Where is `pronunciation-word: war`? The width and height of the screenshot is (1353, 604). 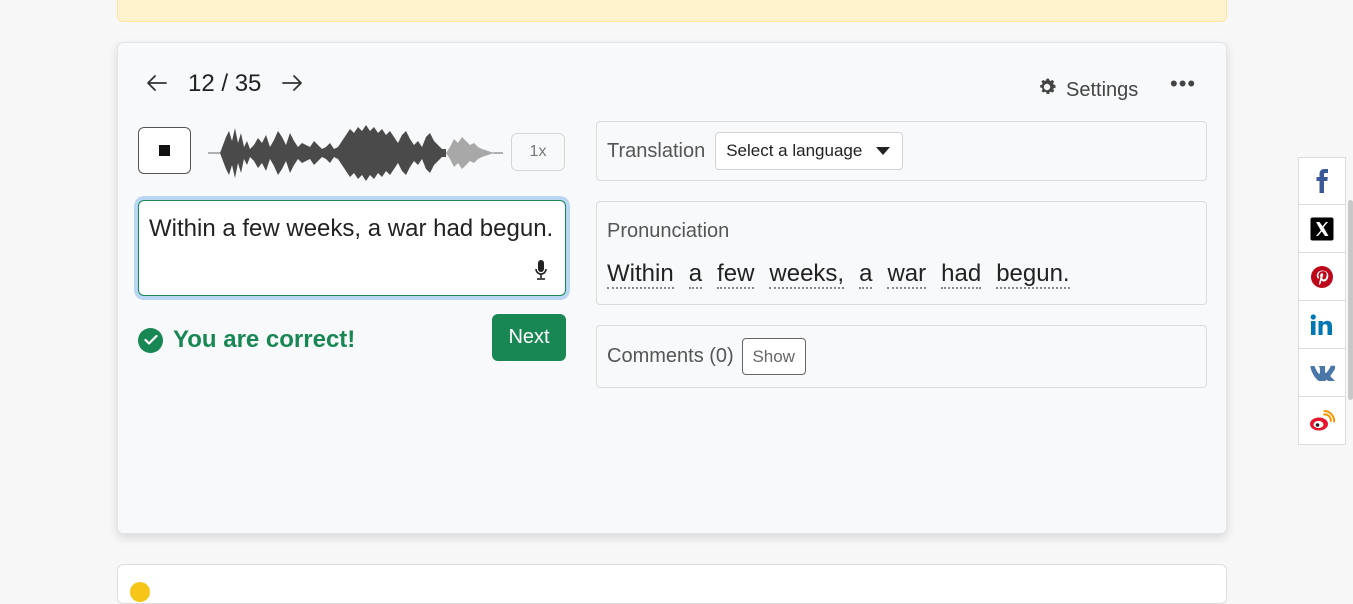 pronunciation-word: war is located at coordinates (907, 275).